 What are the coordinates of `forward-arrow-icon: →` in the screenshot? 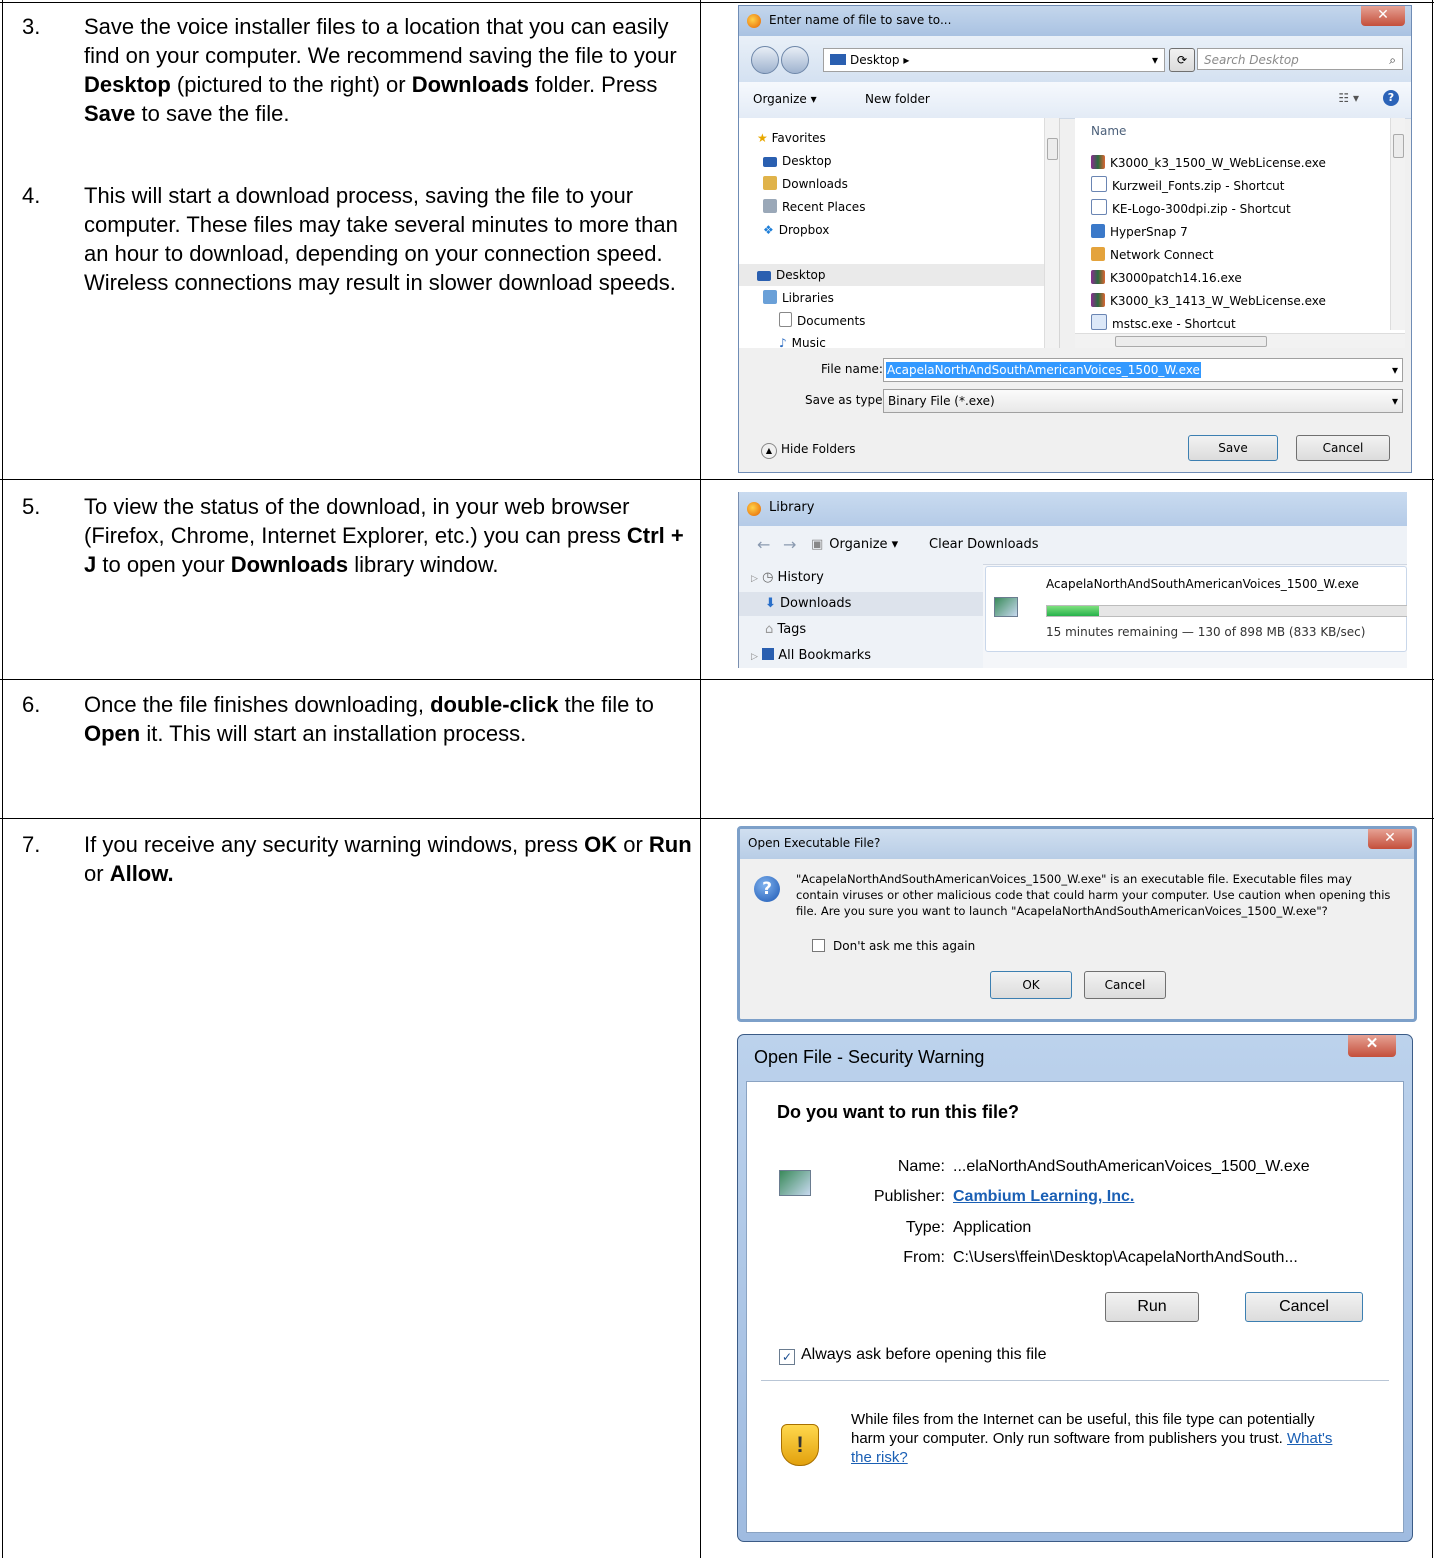 It's located at (789, 544).